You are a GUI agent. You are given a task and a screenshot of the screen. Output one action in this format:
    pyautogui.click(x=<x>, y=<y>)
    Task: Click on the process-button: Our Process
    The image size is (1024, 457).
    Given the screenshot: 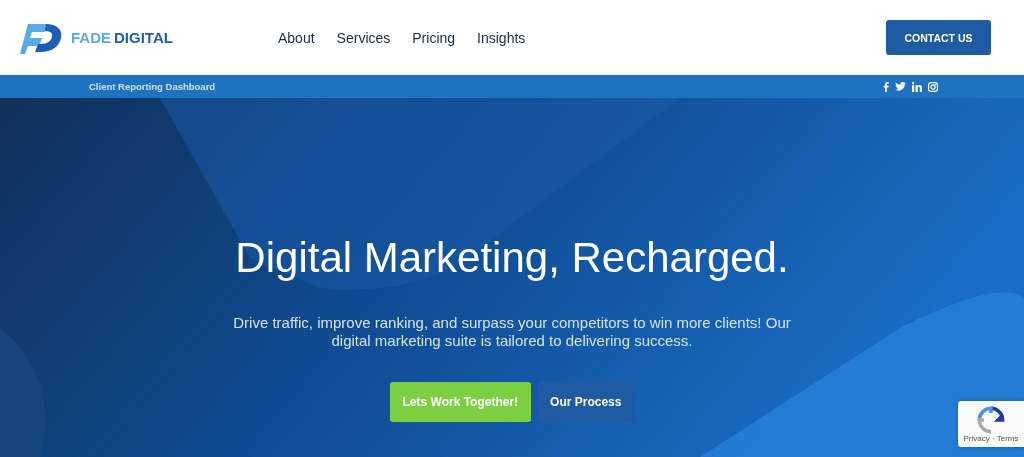 What is the action you would take?
    pyautogui.click(x=586, y=402)
    